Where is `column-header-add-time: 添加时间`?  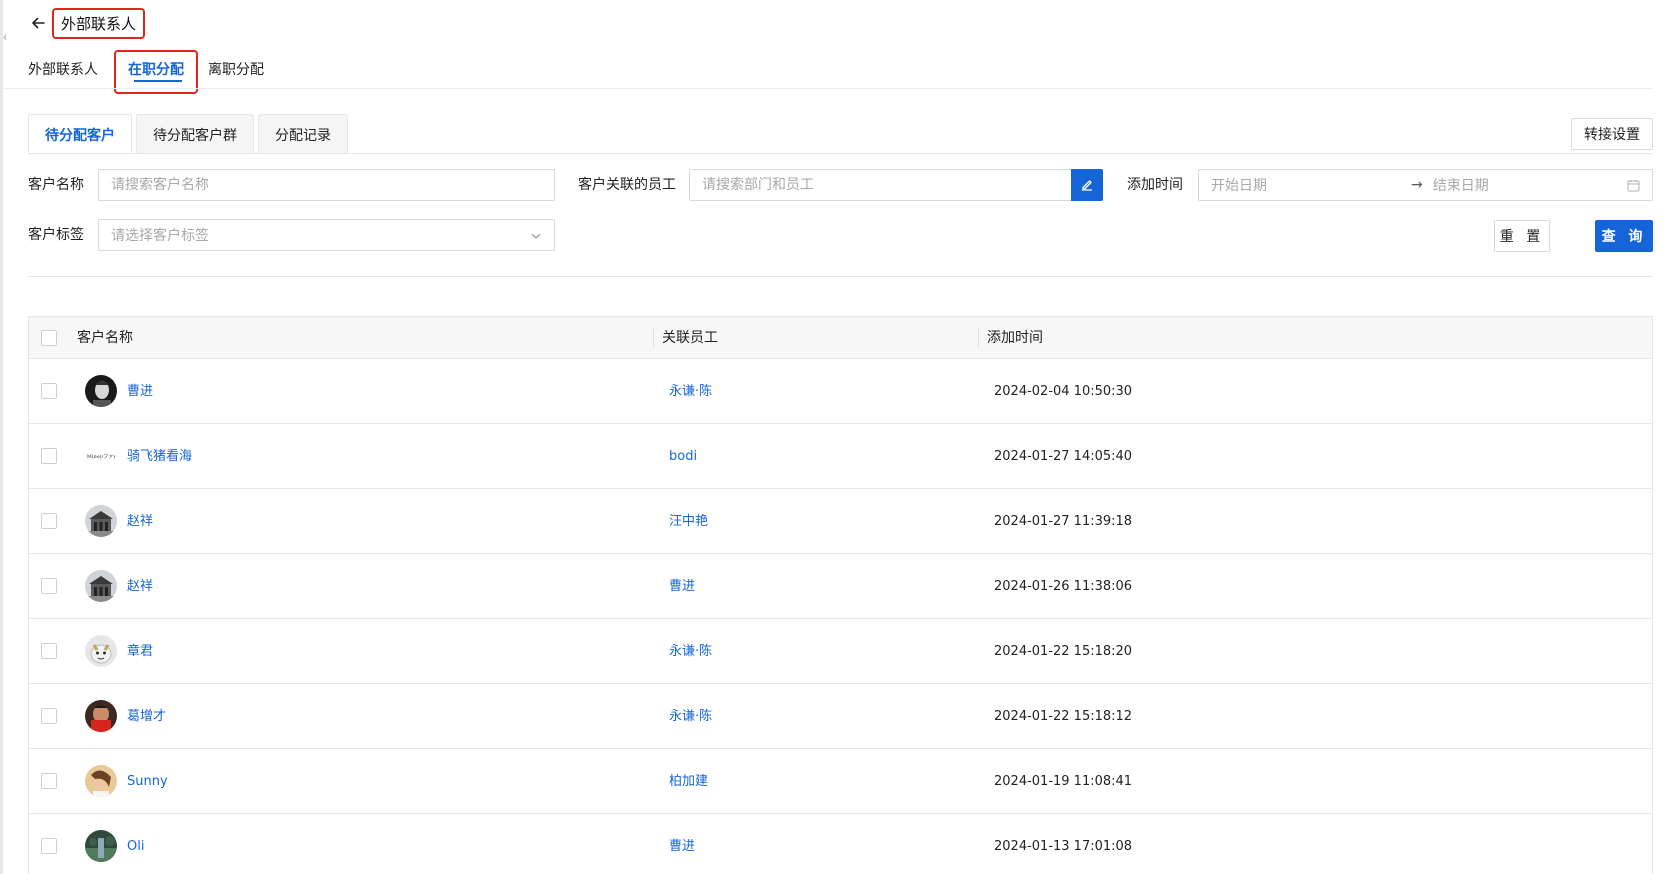 column-header-add-time: 添加时间 is located at coordinates (1015, 338).